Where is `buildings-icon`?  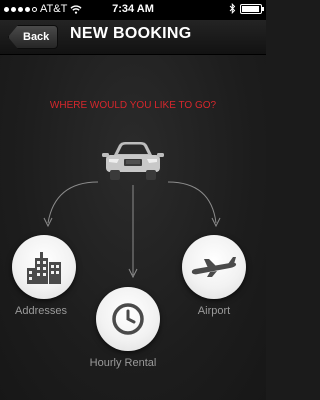 buildings-icon is located at coordinates (44, 268).